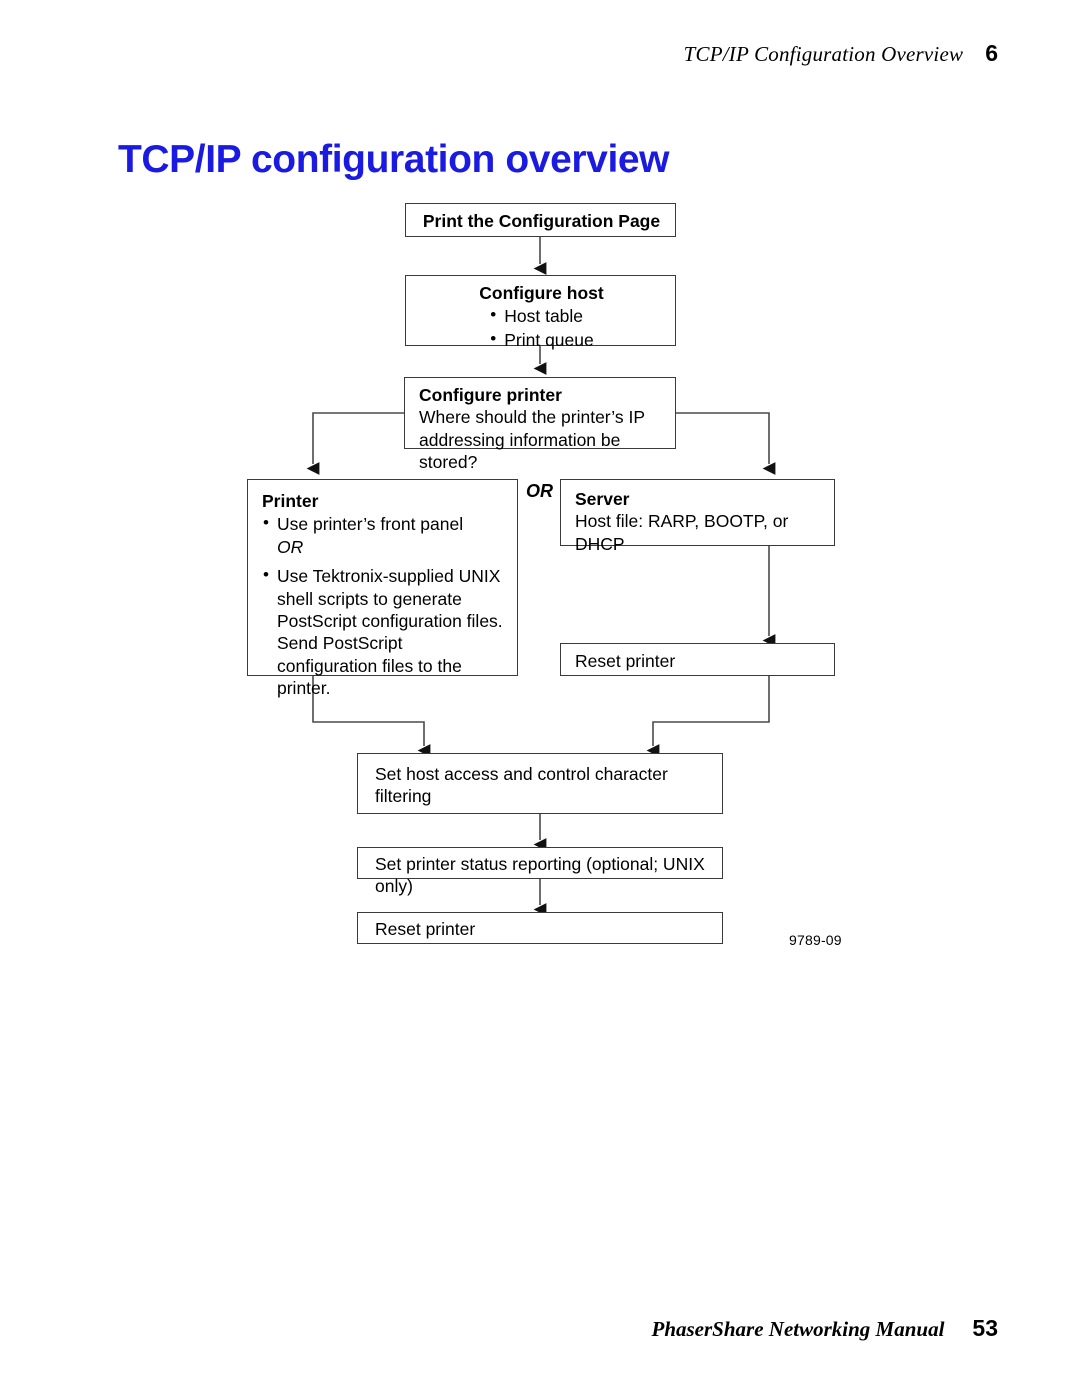 This screenshot has height=1397, width=1080. I want to click on flow-box-title: Configure printer, so click(490, 395).